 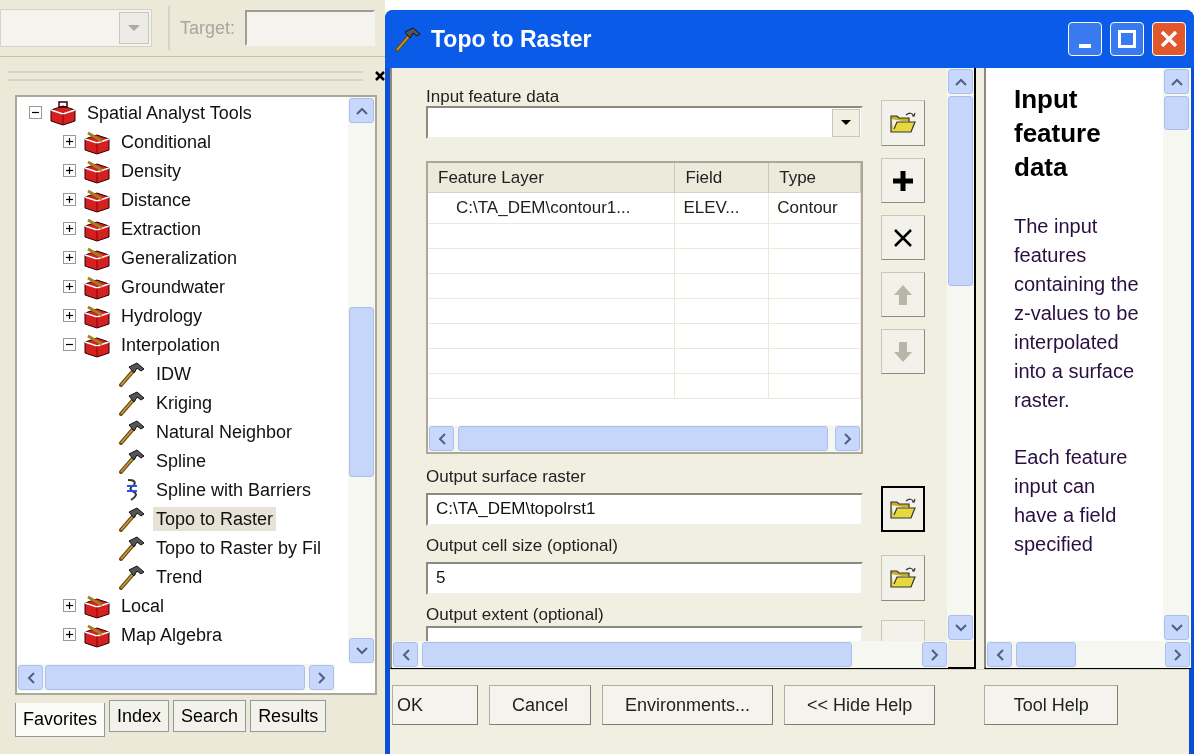 What do you see at coordinates (166, 141) in the screenshot?
I see `tree-item: Conditional` at bounding box center [166, 141].